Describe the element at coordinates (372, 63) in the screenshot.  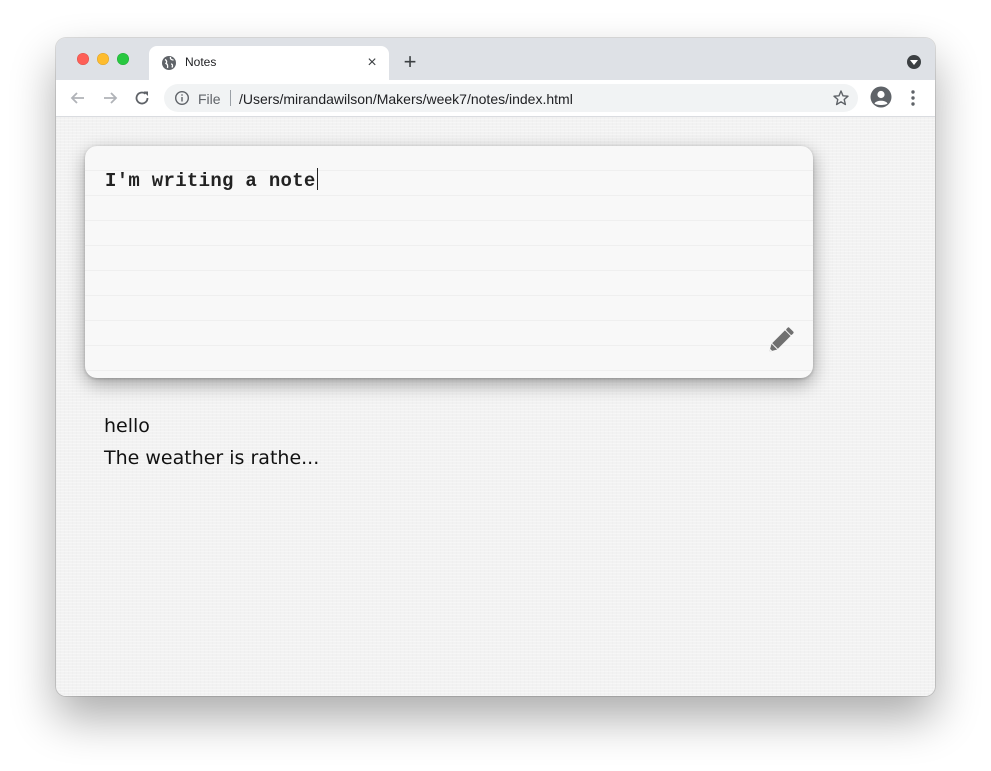
I see `close-icon: ×` at that location.